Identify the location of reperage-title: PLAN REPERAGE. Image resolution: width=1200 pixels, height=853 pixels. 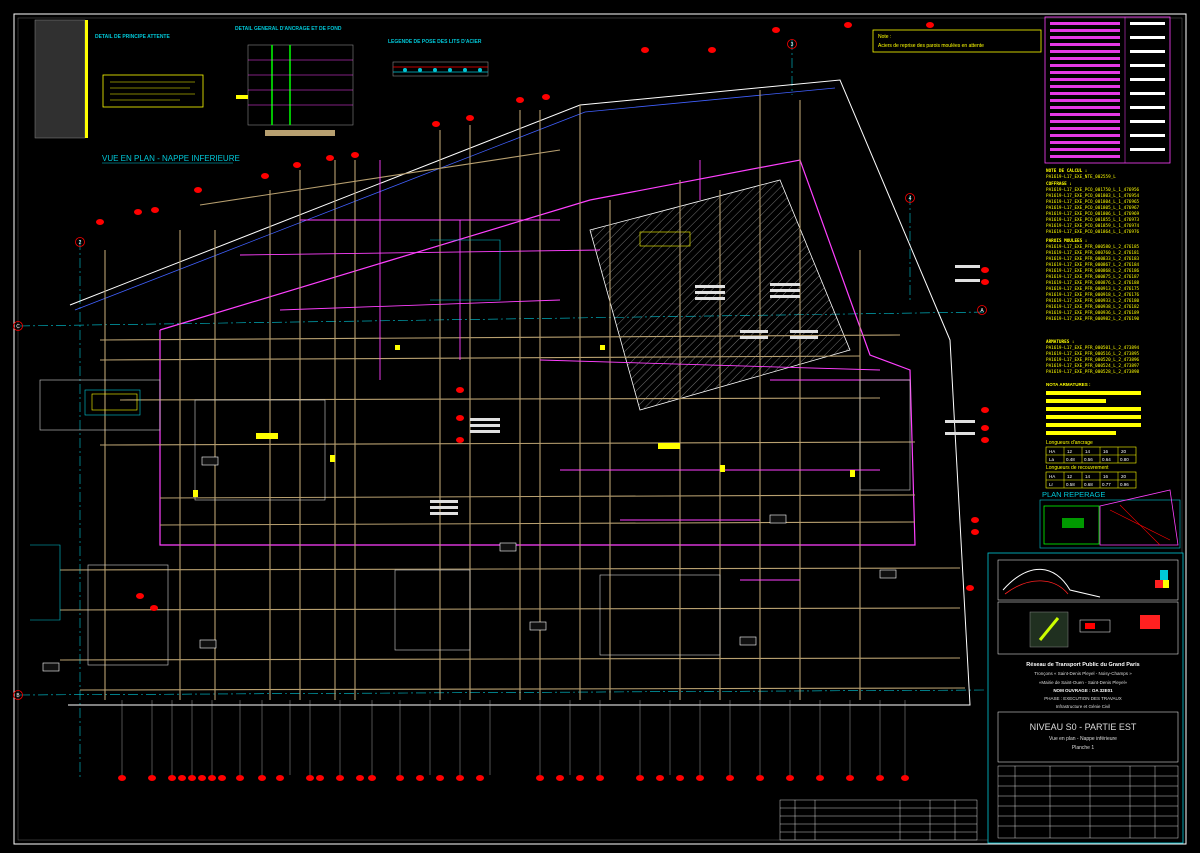
(1073, 494).